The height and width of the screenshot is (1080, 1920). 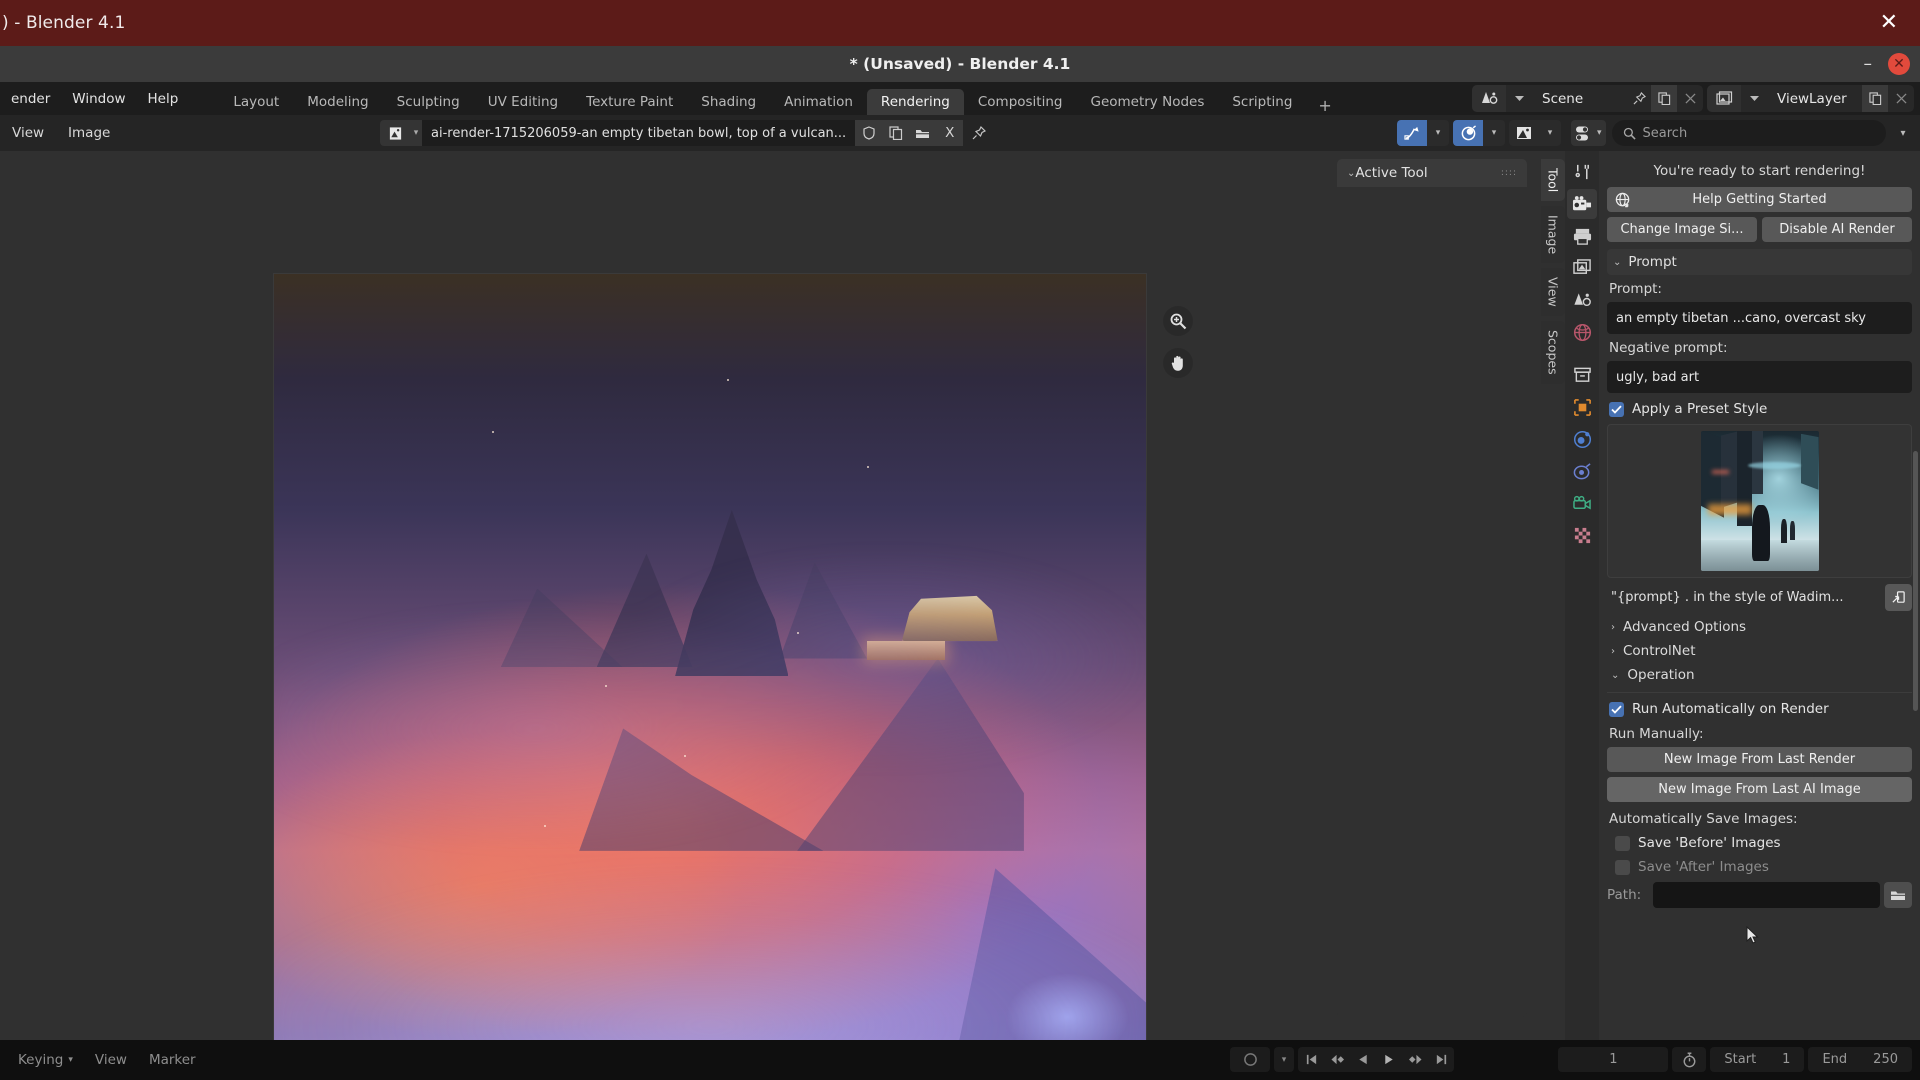 What do you see at coordinates (1582, 375) in the screenshot?
I see `collection-tab` at bounding box center [1582, 375].